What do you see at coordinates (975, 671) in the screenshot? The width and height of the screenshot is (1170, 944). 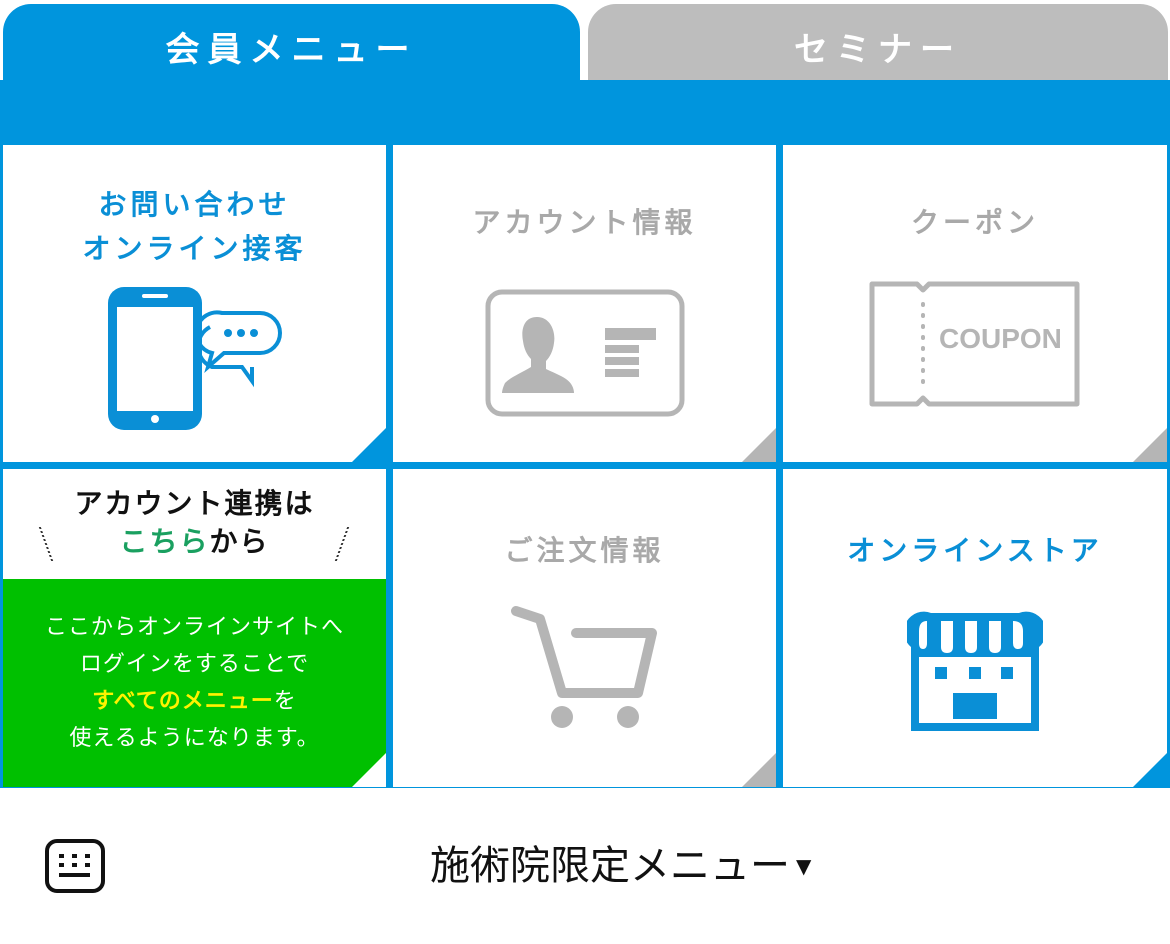 I see `storefront-icon` at bounding box center [975, 671].